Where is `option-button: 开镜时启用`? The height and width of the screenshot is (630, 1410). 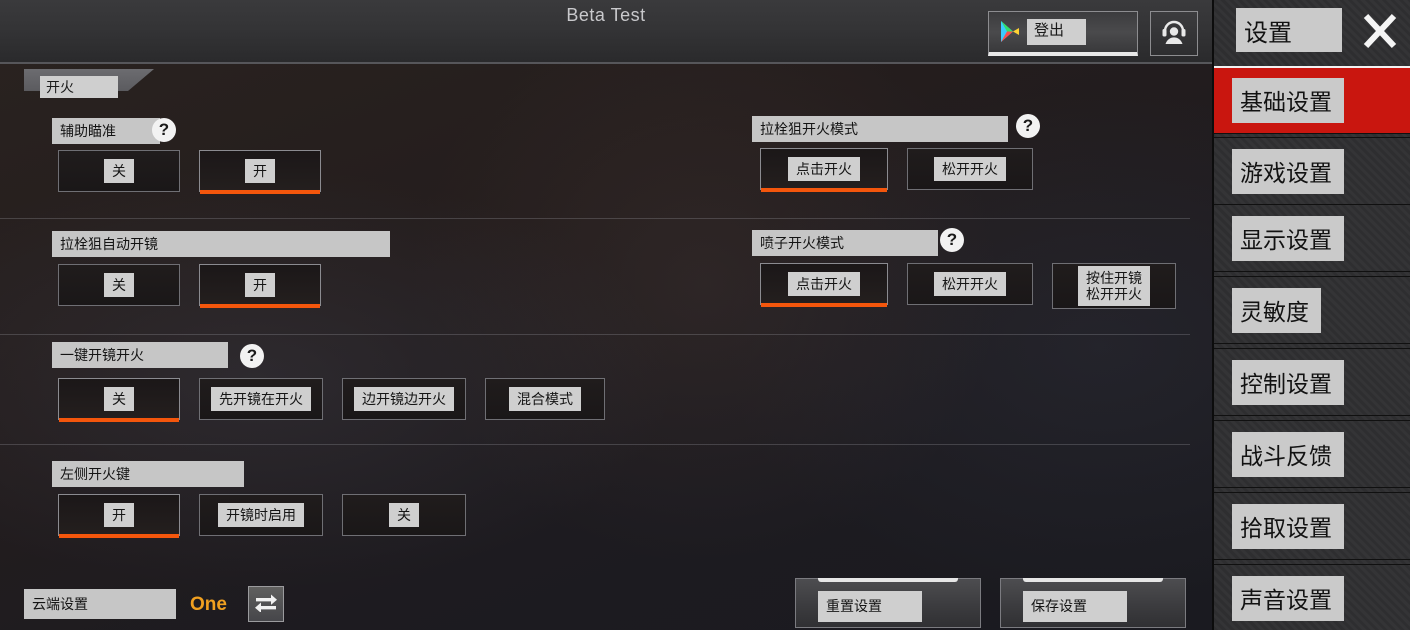 option-button: 开镜时启用 is located at coordinates (261, 515).